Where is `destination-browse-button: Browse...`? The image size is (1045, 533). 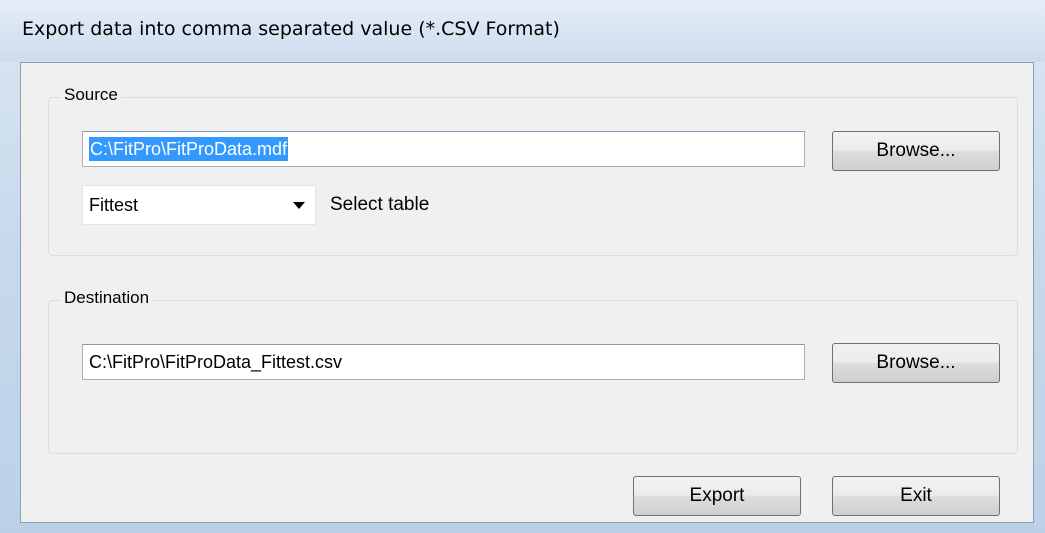
destination-browse-button: Browse... is located at coordinates (916, 363).